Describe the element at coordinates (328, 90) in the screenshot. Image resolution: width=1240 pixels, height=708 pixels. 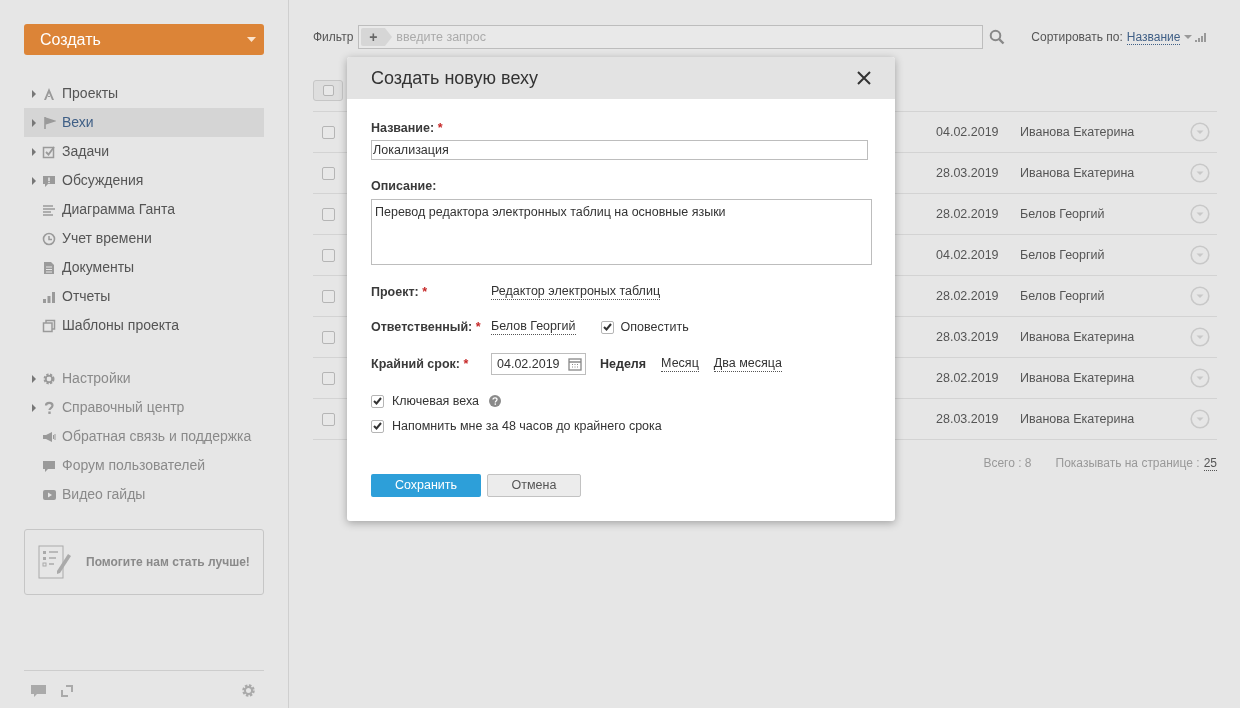
I see `select-all-button` at that location.